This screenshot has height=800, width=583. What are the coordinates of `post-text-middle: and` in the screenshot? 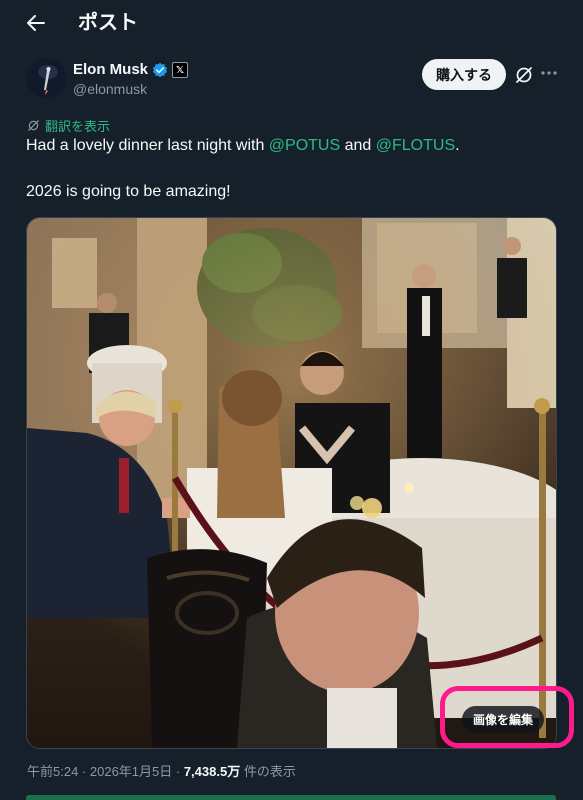 It's located at (358, 145).